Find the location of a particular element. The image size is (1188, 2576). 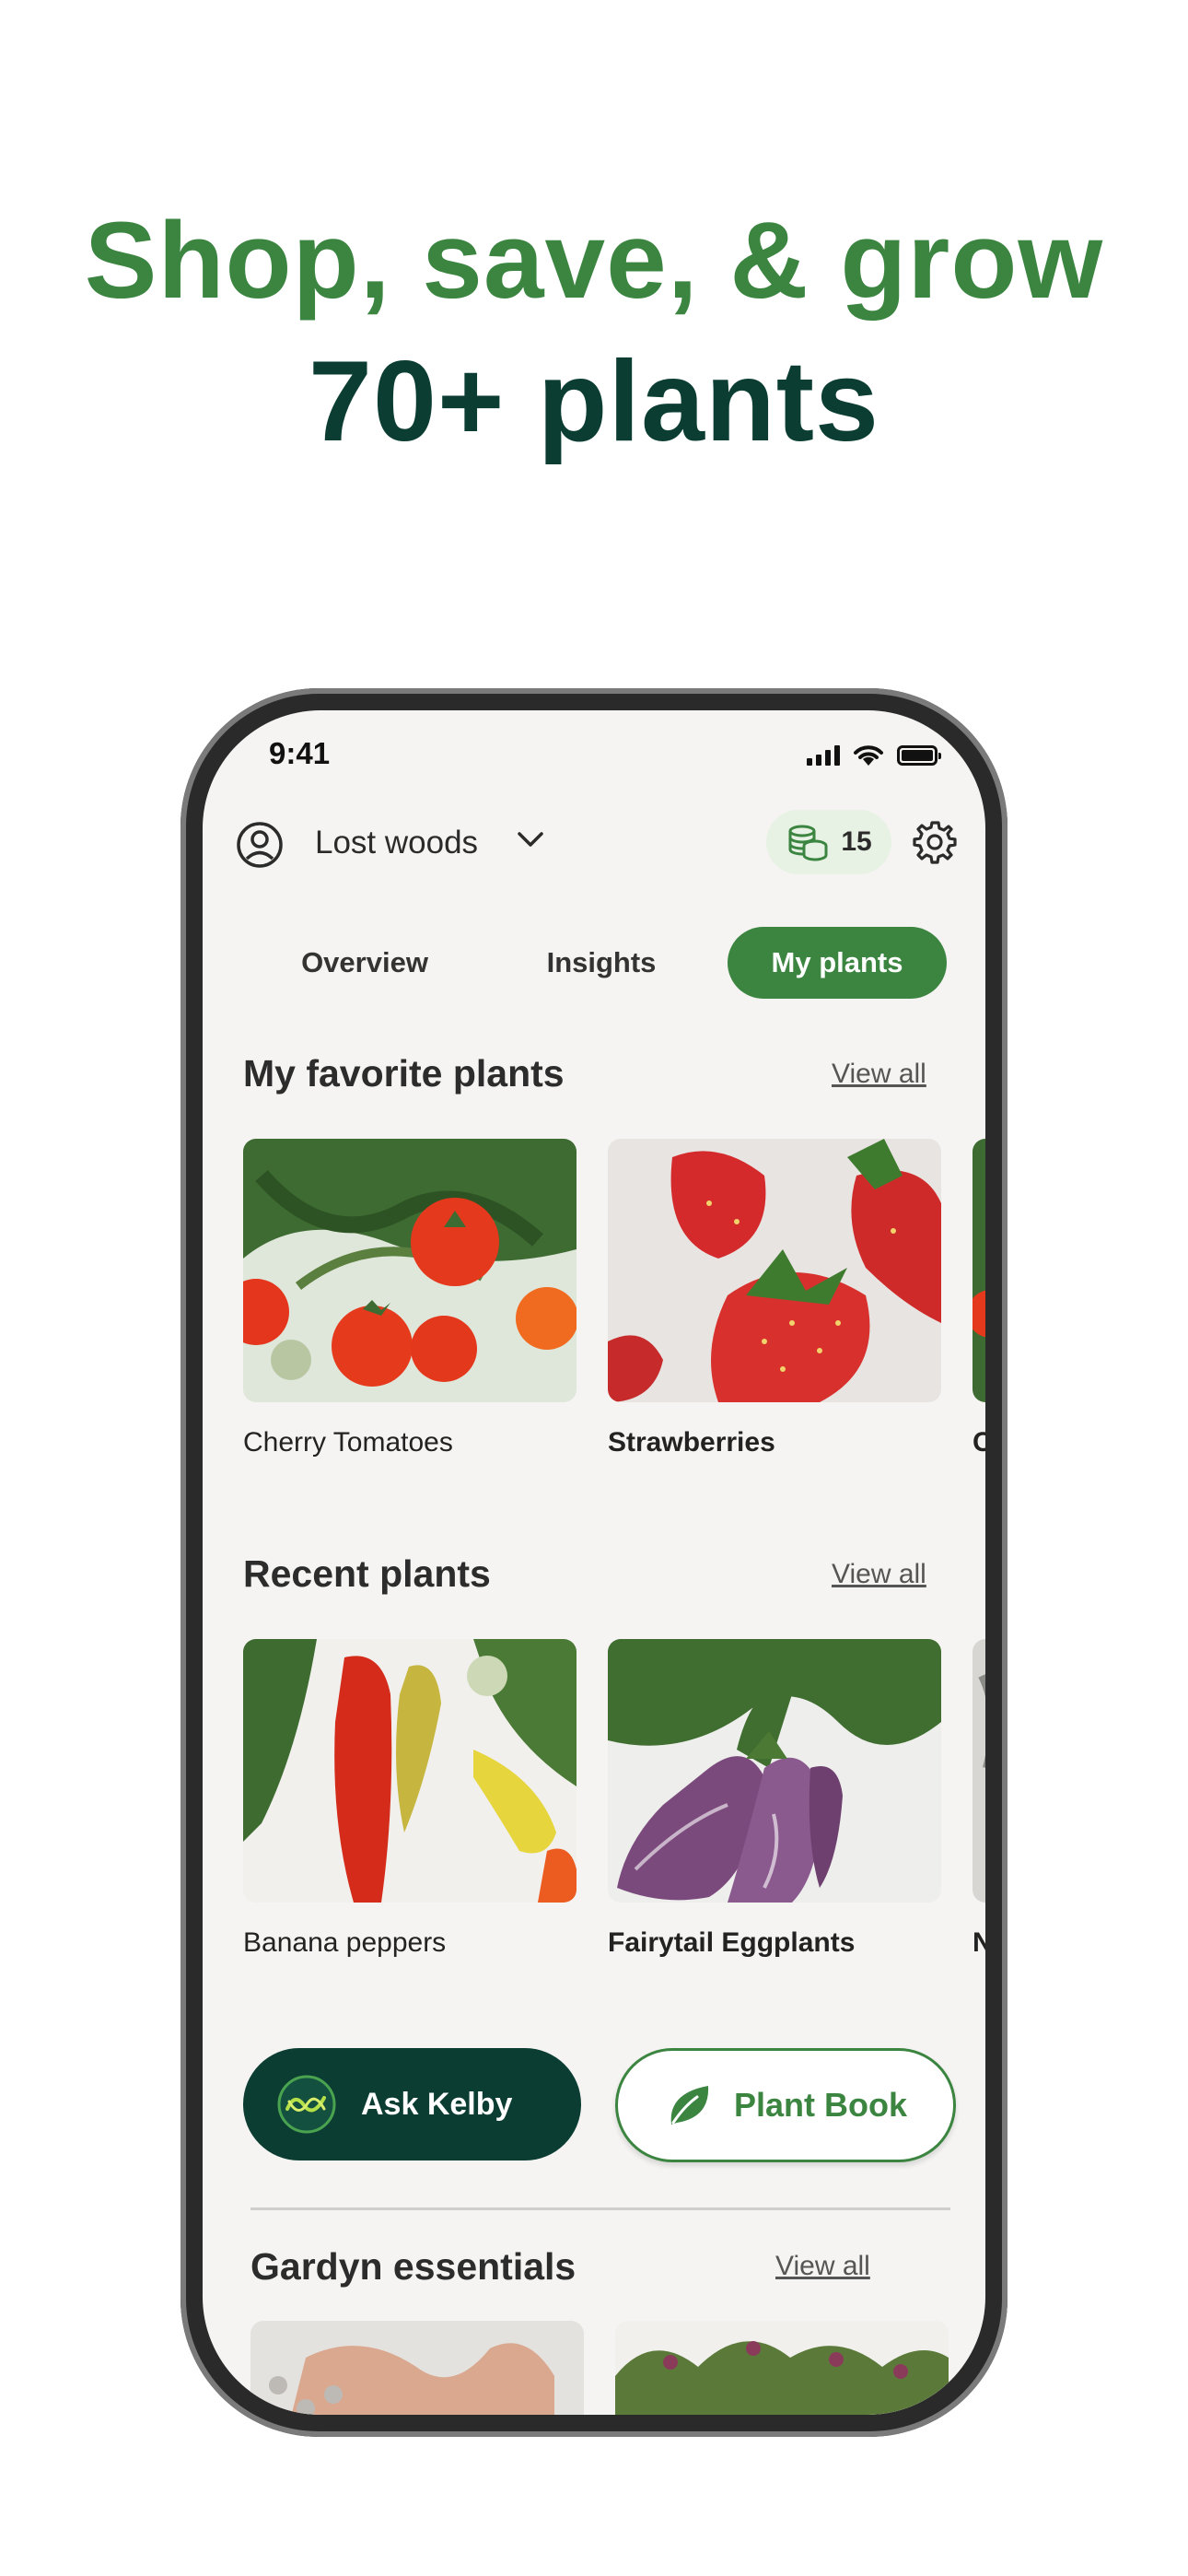

next-recent-image-partial is located at coordinates (979, 1771).